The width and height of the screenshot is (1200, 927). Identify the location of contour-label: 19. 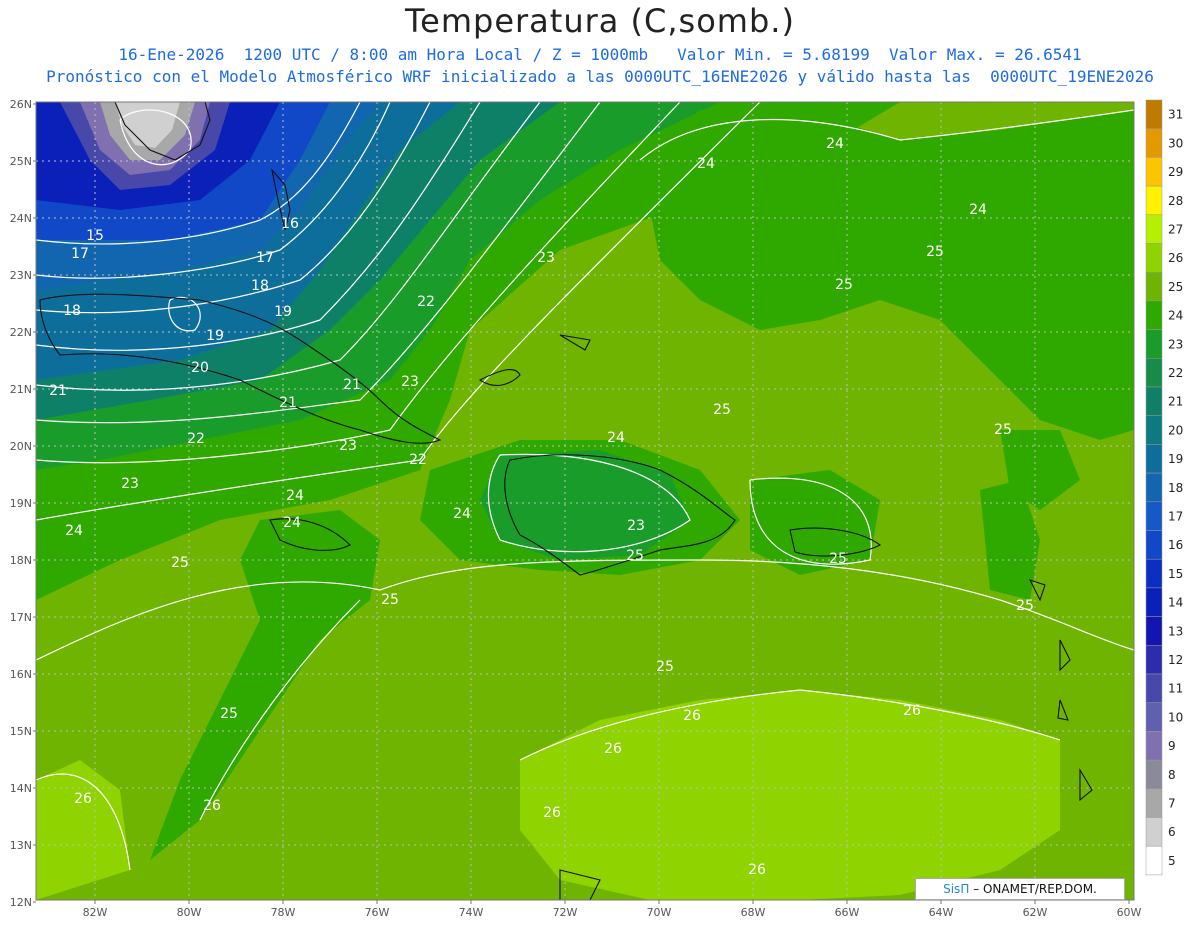
(283, 312).